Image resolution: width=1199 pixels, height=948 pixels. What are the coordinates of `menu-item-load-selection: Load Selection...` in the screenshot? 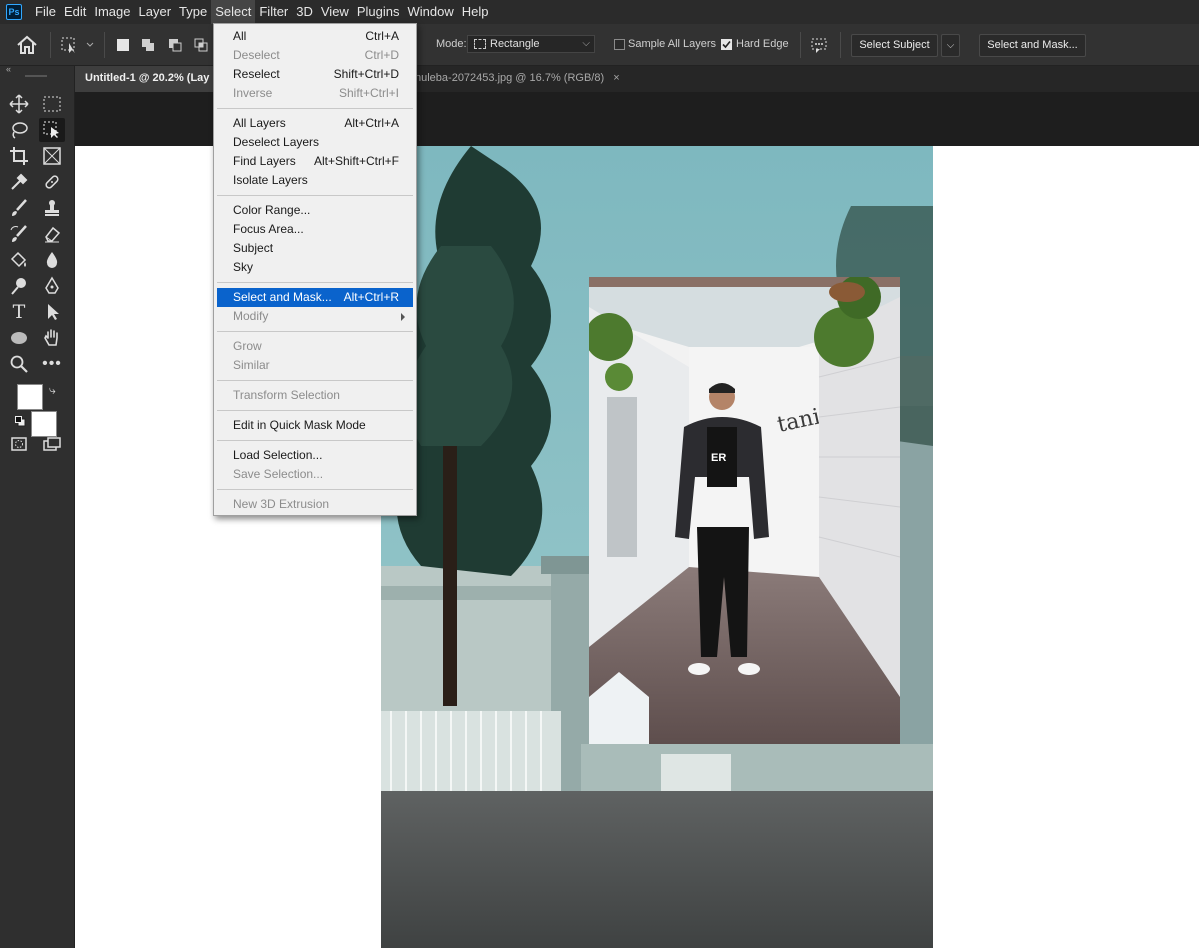 It's located at (315, 455).